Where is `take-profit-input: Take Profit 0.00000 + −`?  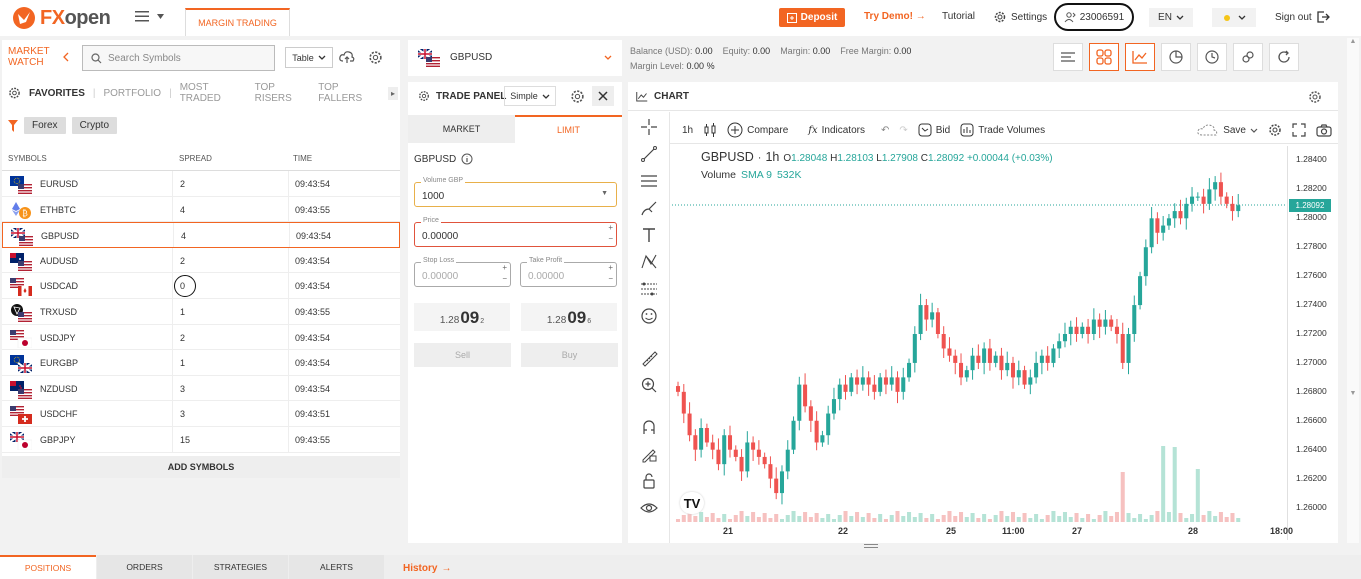 take-profit-input: Take Profit 0.00000 + − is located at coordinates (568, 272).